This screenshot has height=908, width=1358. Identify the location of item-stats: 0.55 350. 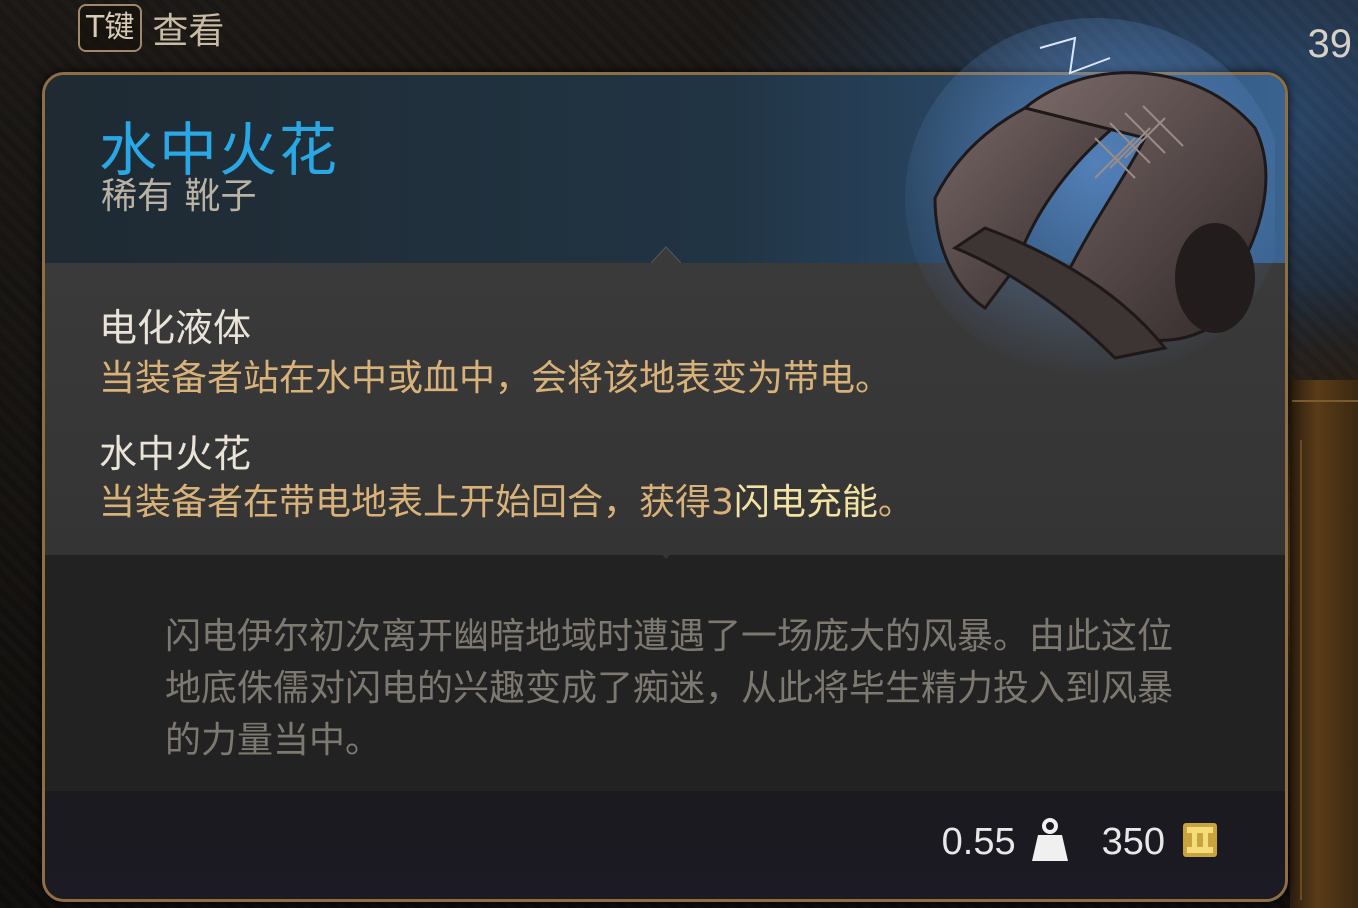
(1081, 842).